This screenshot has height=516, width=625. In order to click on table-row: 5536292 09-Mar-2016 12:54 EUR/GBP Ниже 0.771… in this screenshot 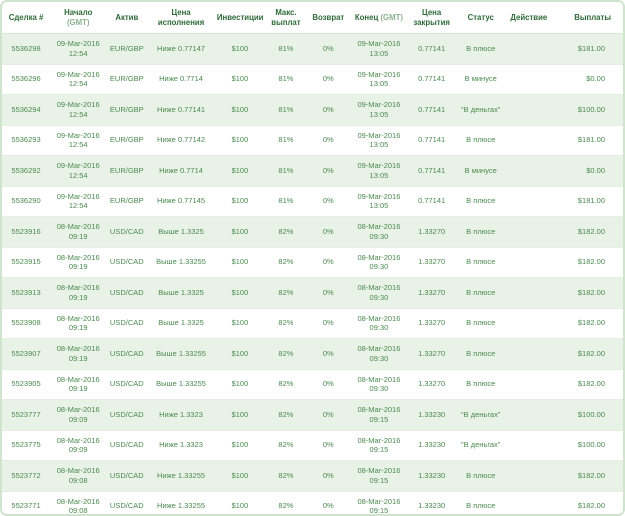, I will do `click(312, 171)`.